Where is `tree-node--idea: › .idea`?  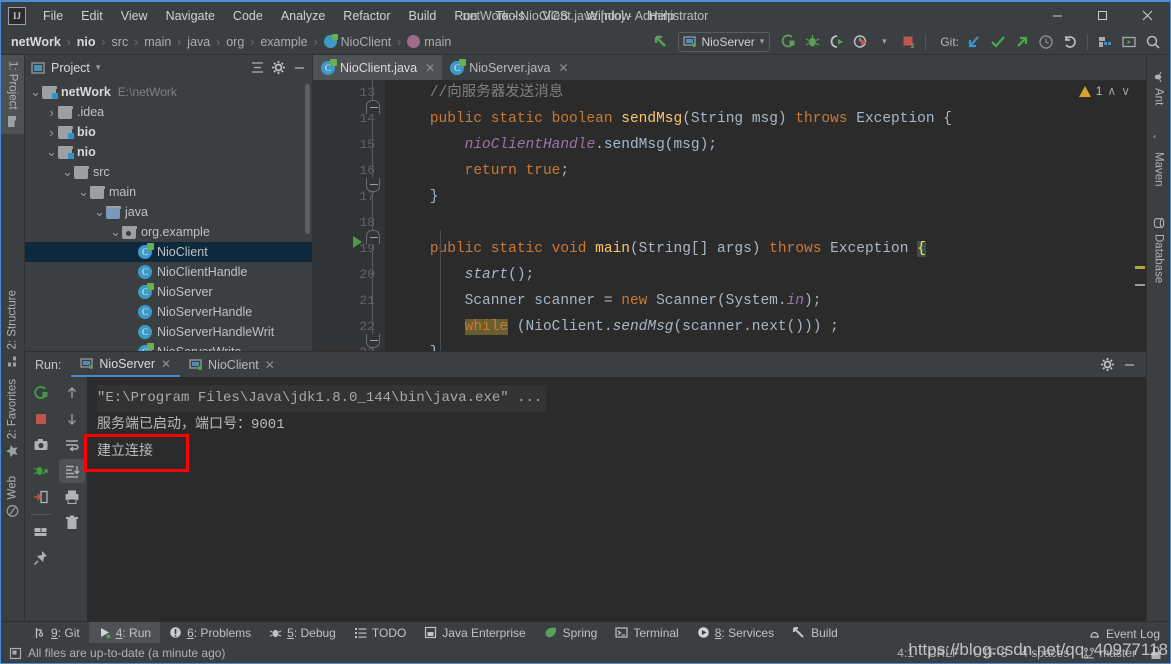 tree-node--idea: › .idea is located at coordinates (168, 112).